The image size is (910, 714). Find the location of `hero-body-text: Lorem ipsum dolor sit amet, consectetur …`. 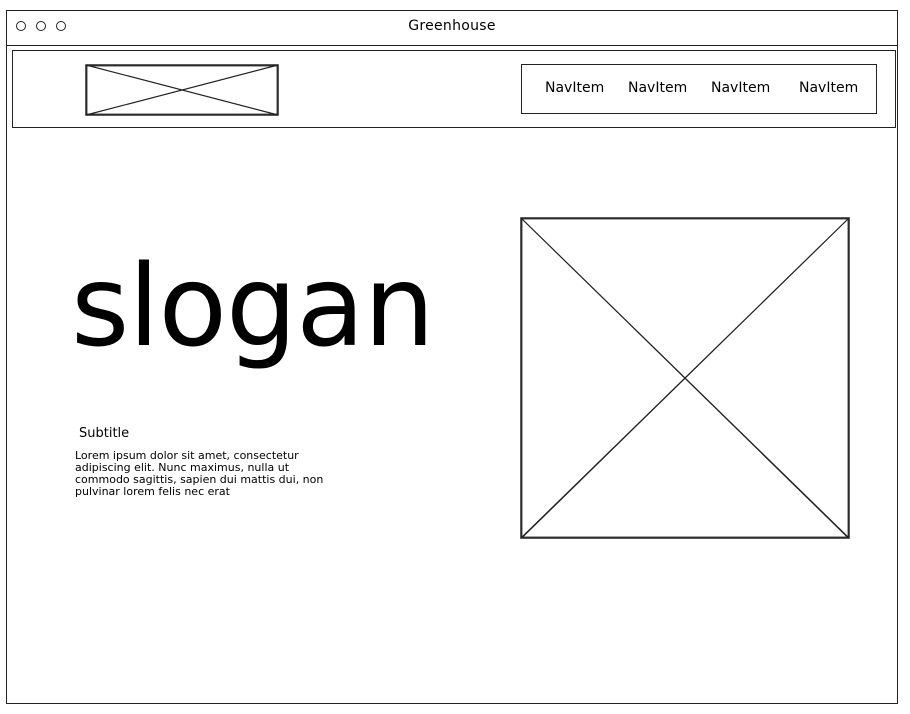

hero-body-text: Lorem ipsum dolor sit amet, consectetur … is located at coordinates (199, 473).